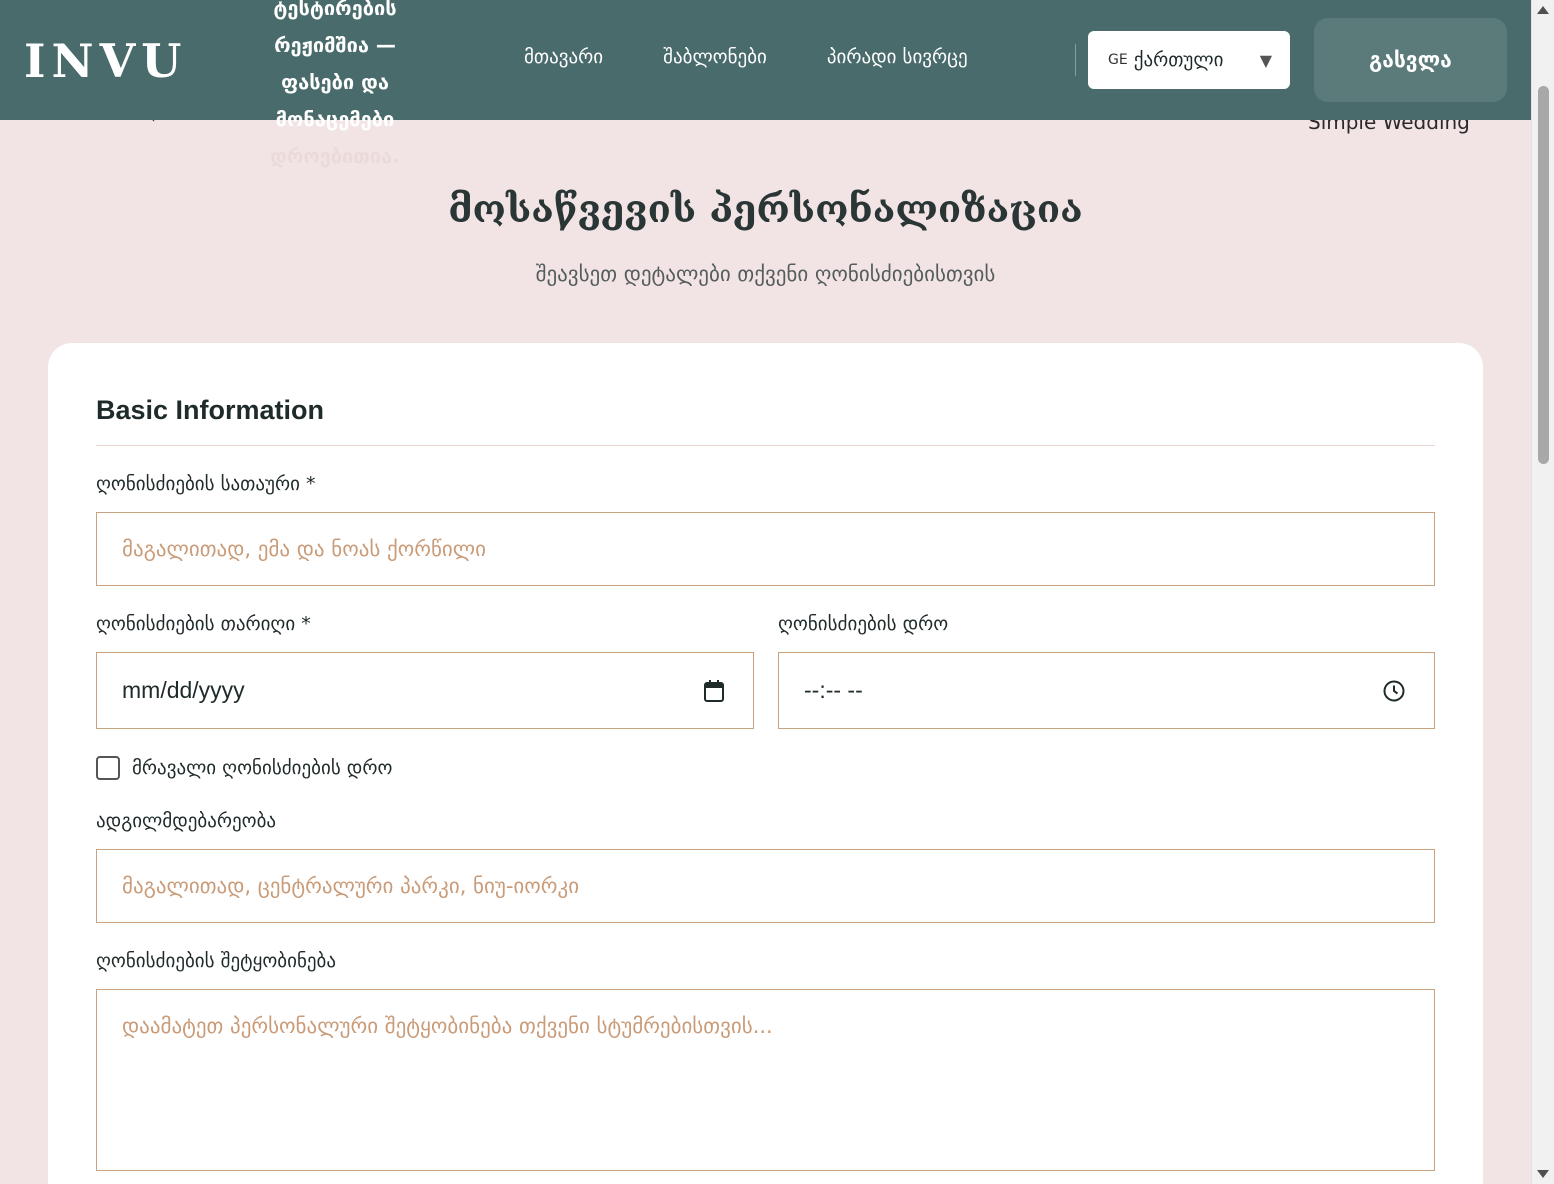 The height and width of the screenshot is (1184, 1554). I want to click on caret-down-icon: ▼, so click(1265, 60).